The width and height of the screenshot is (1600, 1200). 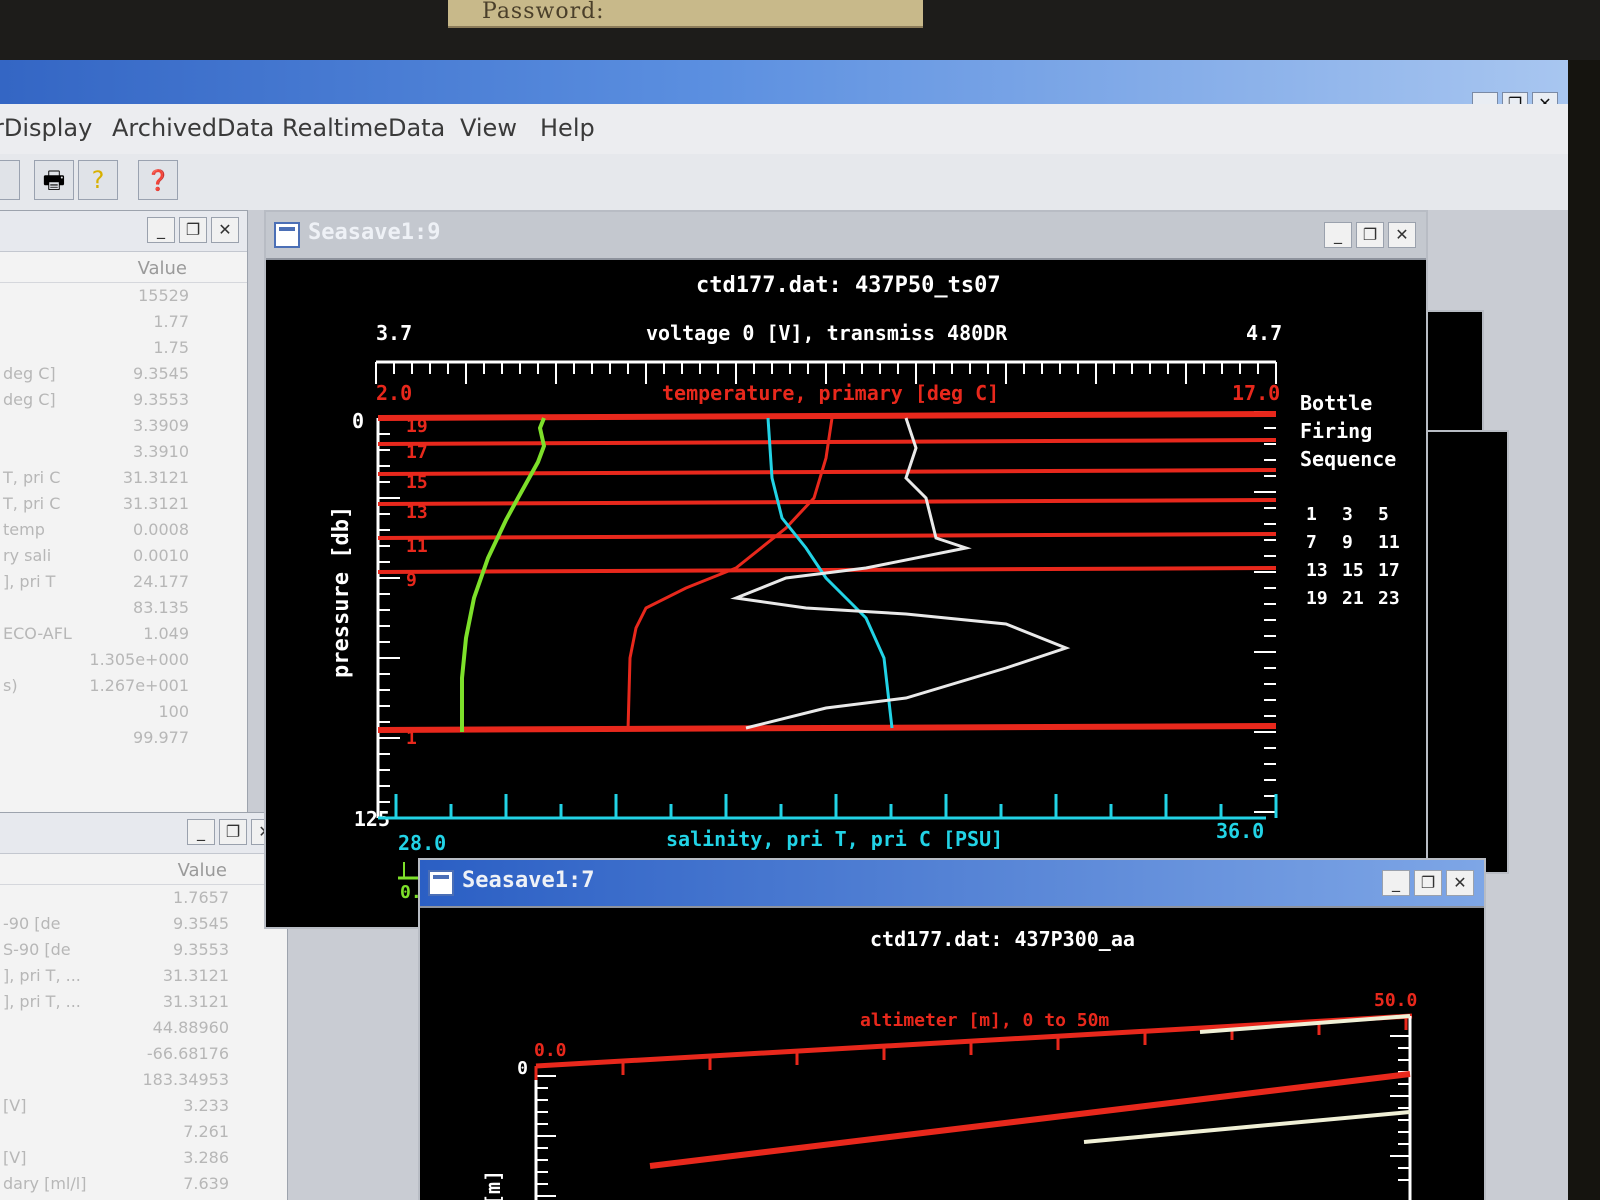 I want to click on list-item: 3.3910, so click(x=123, y=452).